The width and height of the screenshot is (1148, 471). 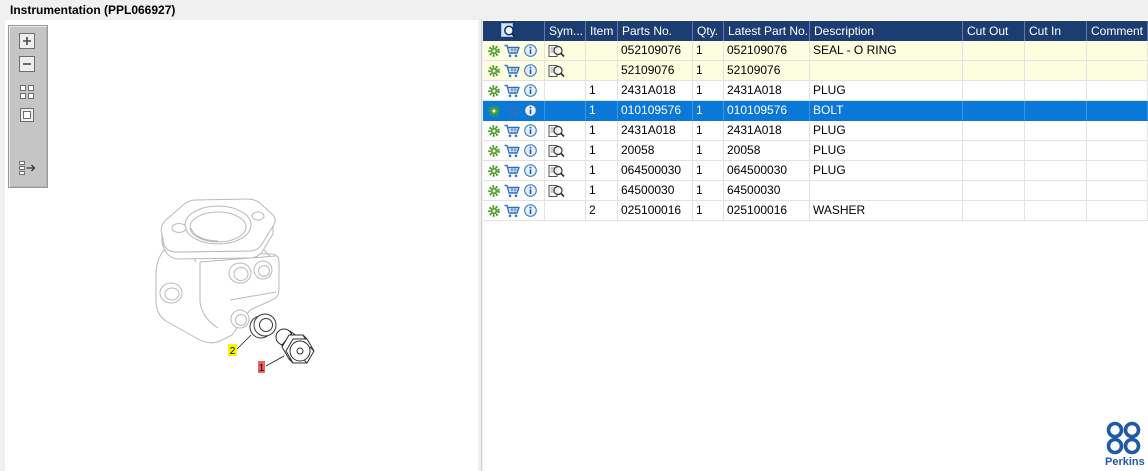 I want to click on fit-all-icon, so click(x=27, y=92).